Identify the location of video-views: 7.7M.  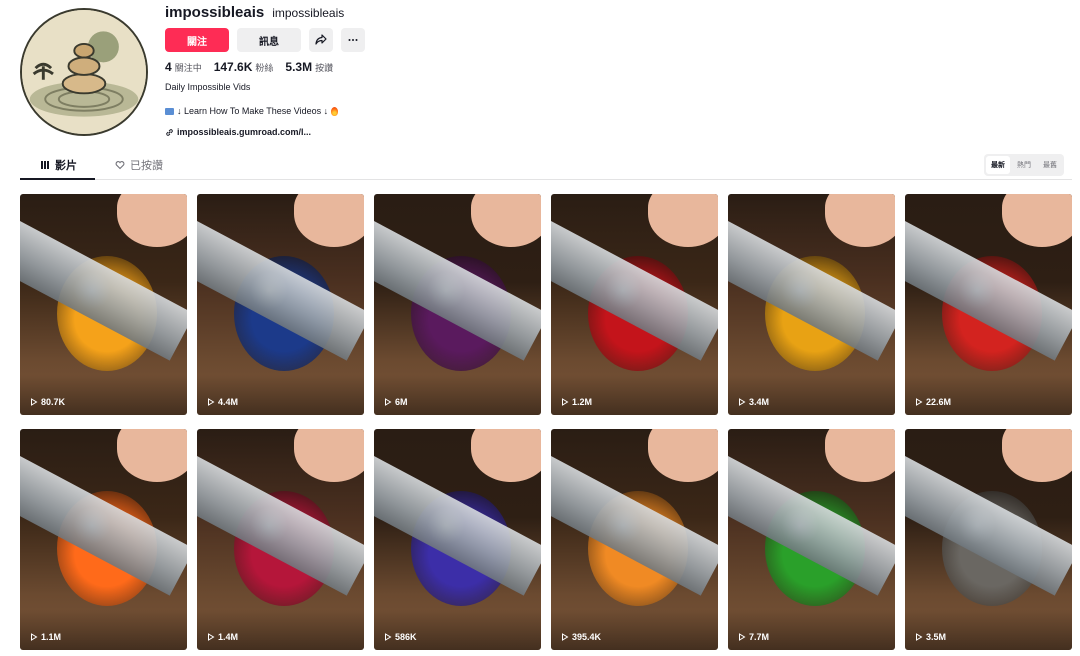
(753, 637).